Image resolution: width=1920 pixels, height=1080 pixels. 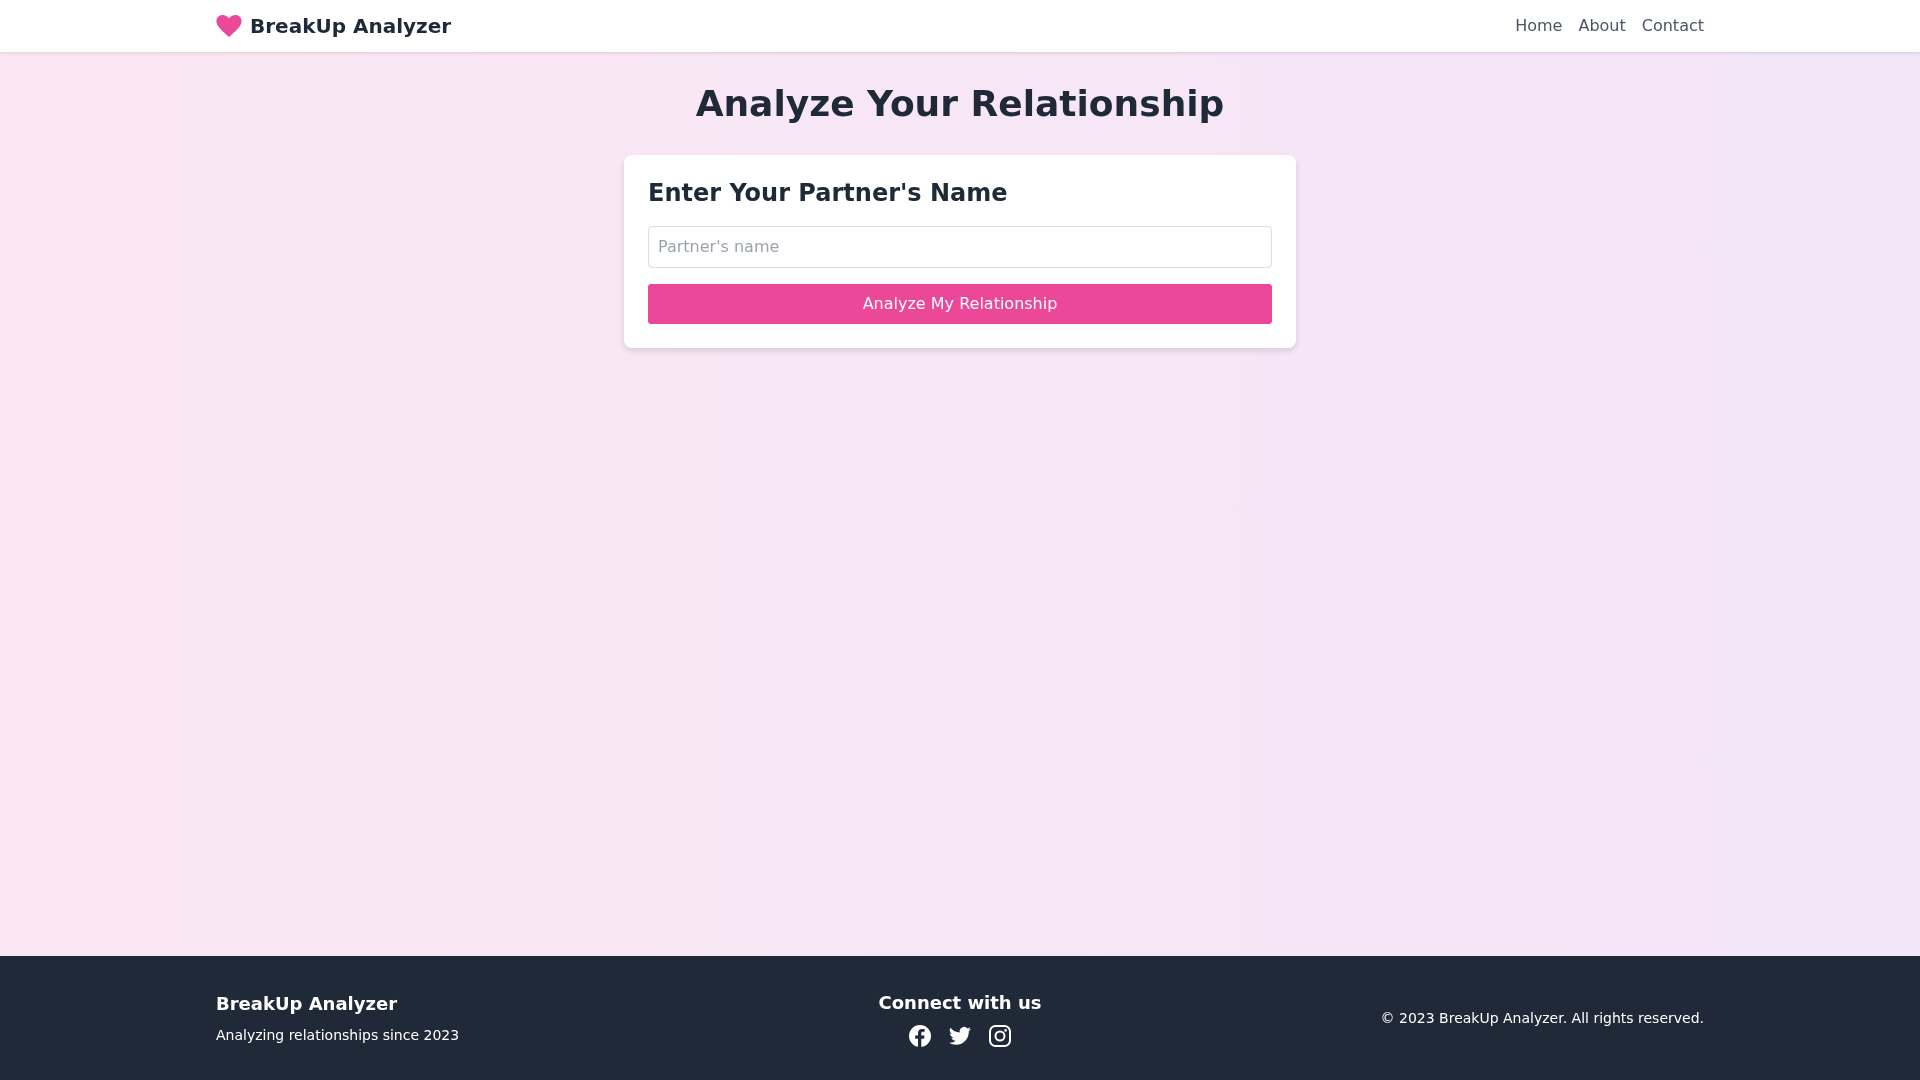 What do you see at coordinates (1000, 1035) in the screenshot?
I see `camera-icon` at bounding box center [1000, 1035].